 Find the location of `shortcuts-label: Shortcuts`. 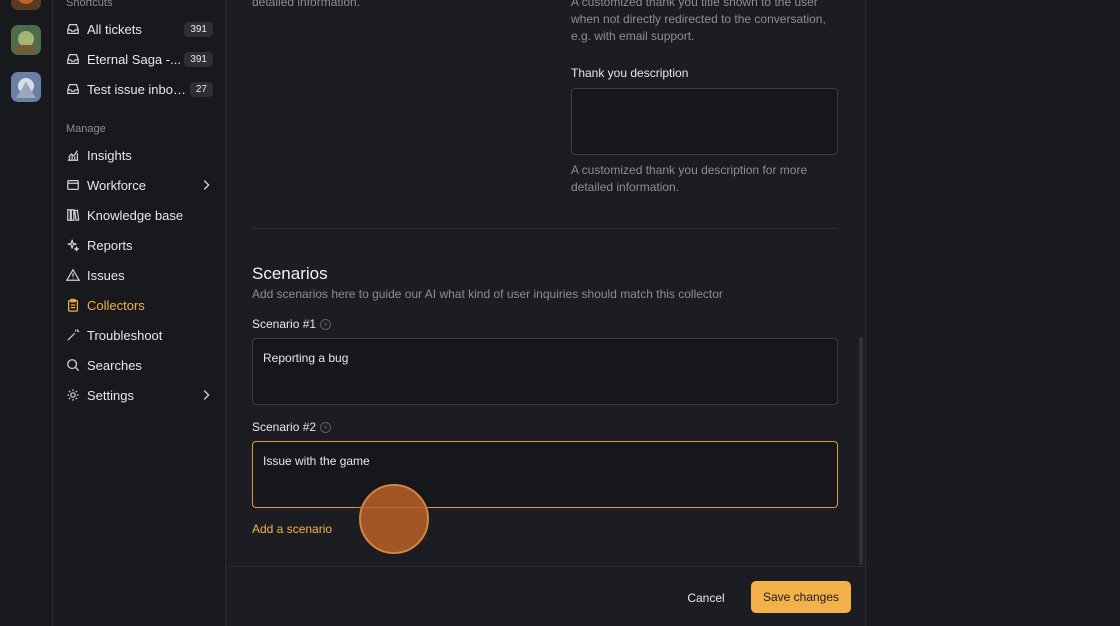

shortcuts-label: Shortcuts is located at coordinates (89, 4).